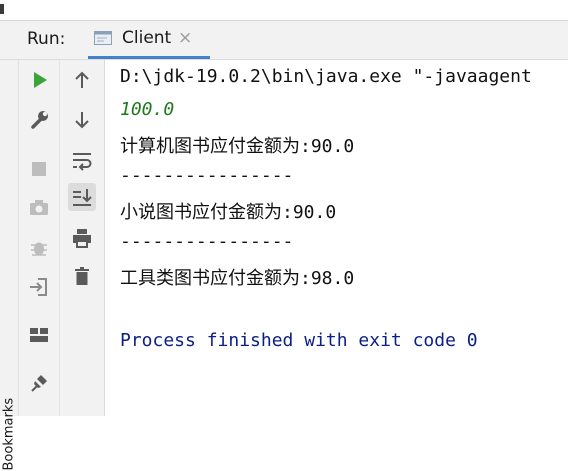  Describe the element at coordinates (39, 248) in the screenshot. I see `bug-icon` at that location.